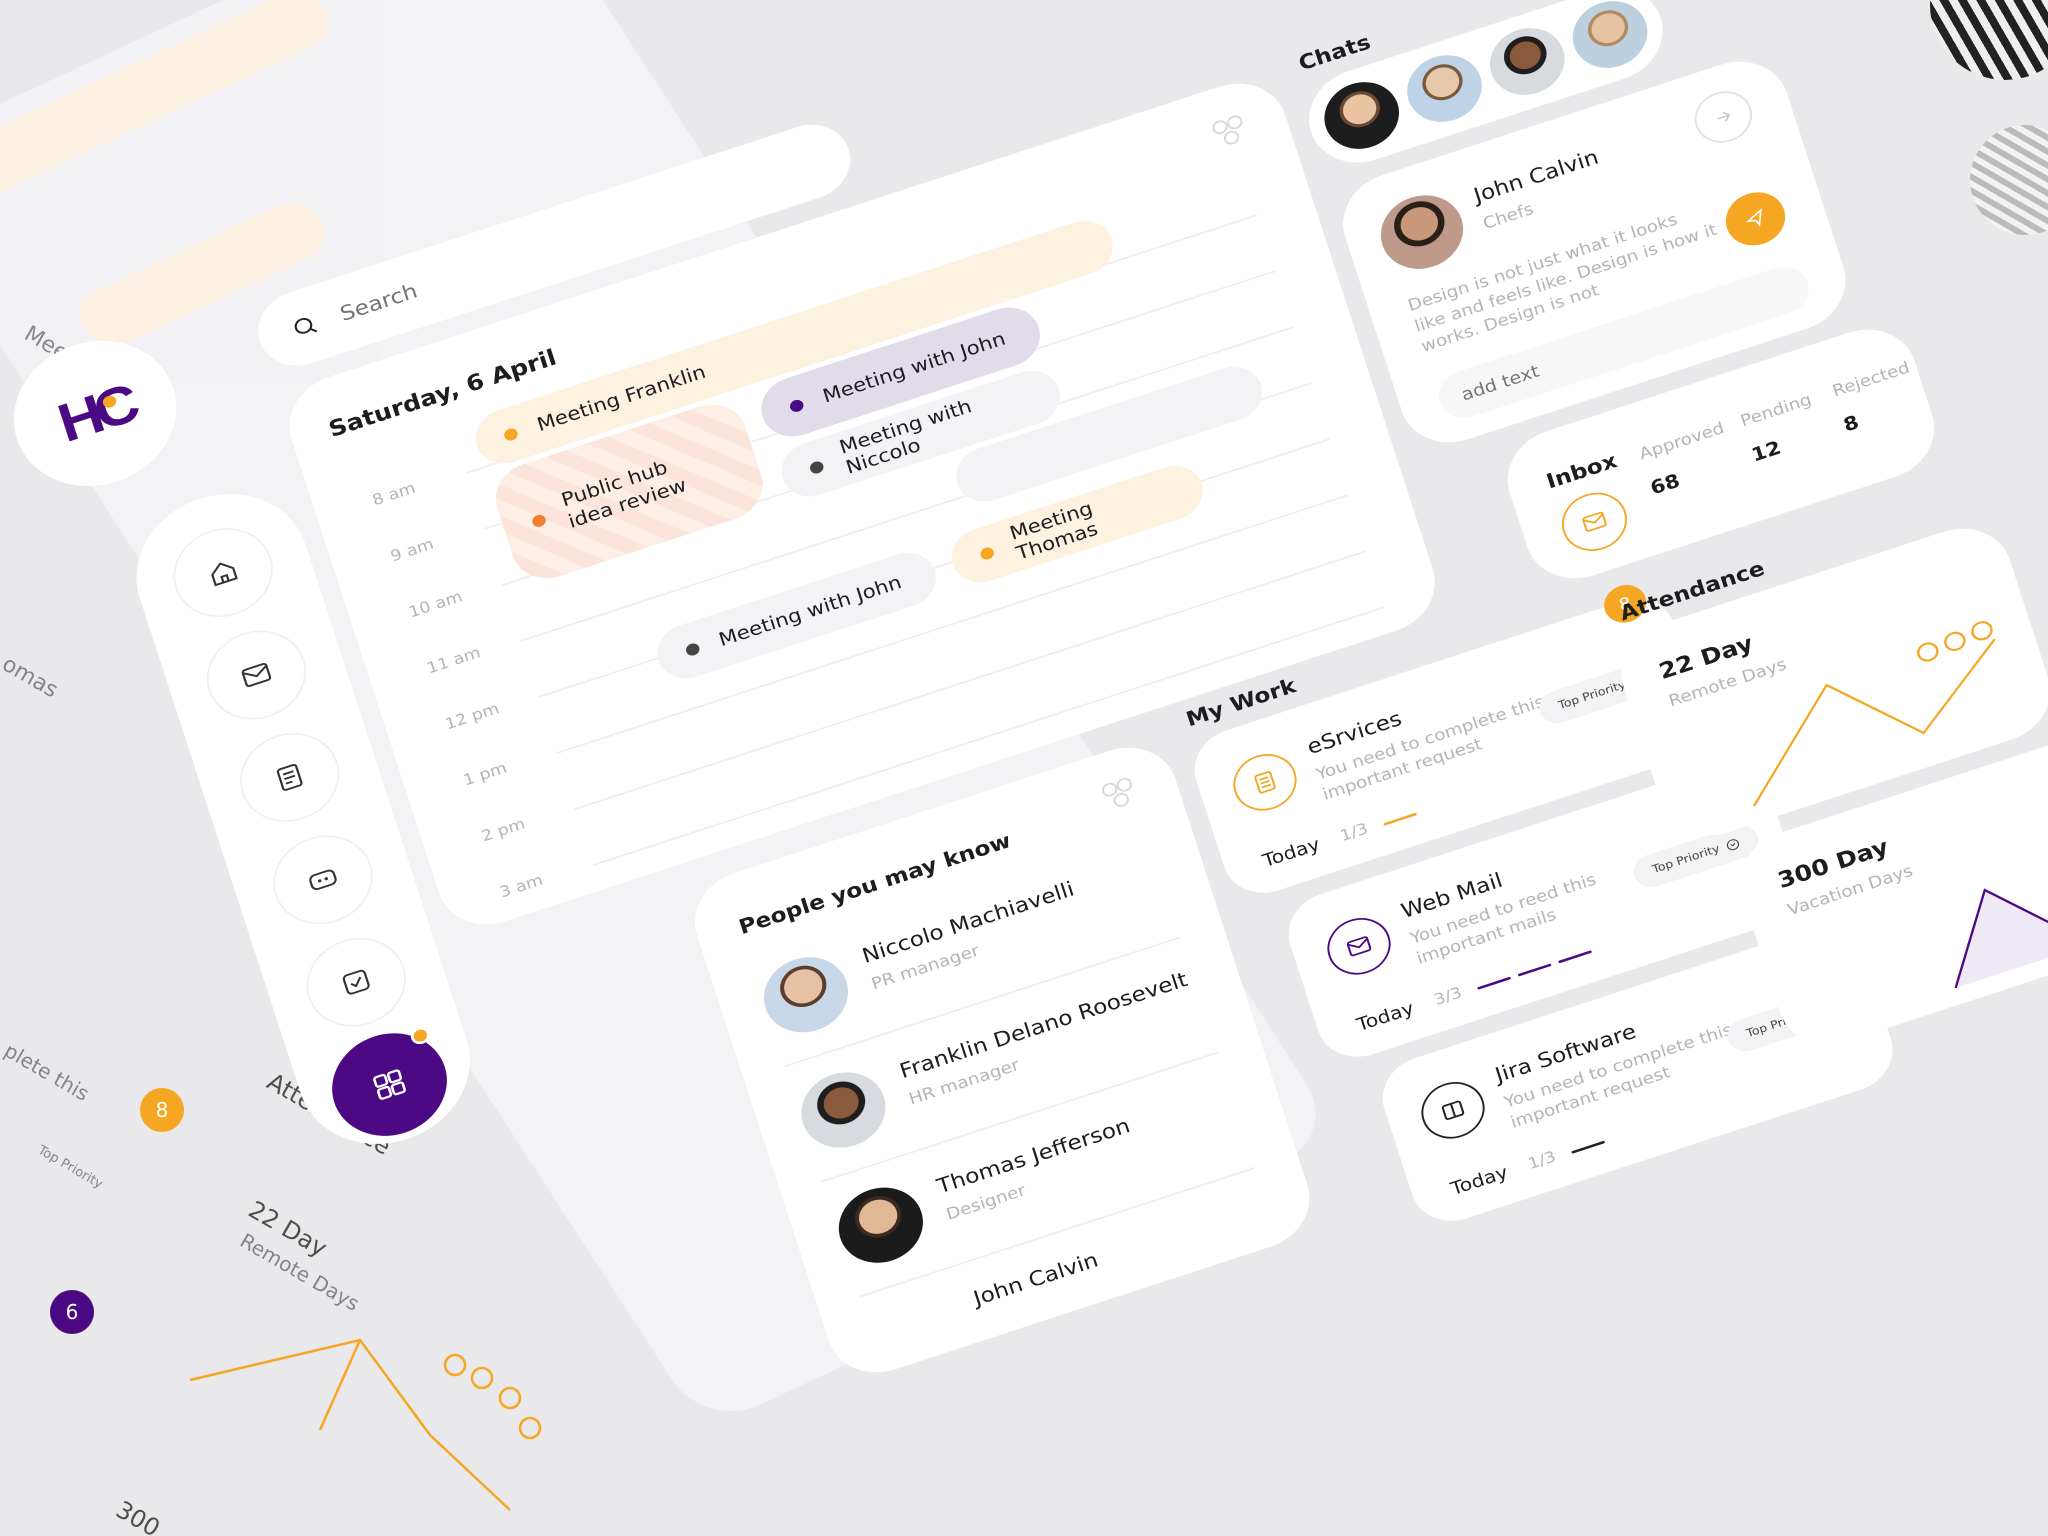 The width and height of the screenshot is (2048, 1536). Describe the element at coordinates (412, 550) in the screenshot. I see `time-label: 9 am` at that location.